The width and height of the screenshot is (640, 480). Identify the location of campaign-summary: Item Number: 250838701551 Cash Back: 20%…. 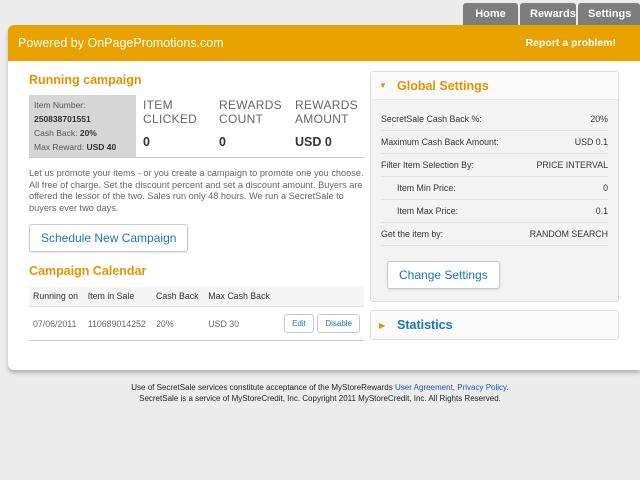
(196, 126).